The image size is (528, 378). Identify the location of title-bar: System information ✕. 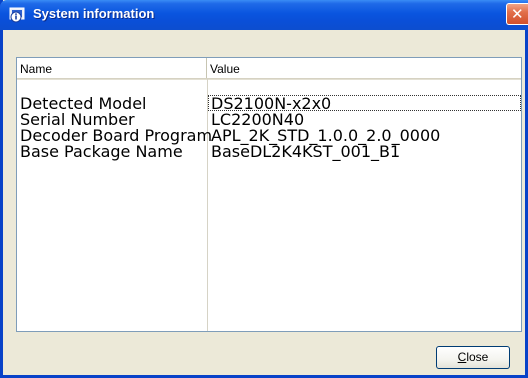
(264, 15).